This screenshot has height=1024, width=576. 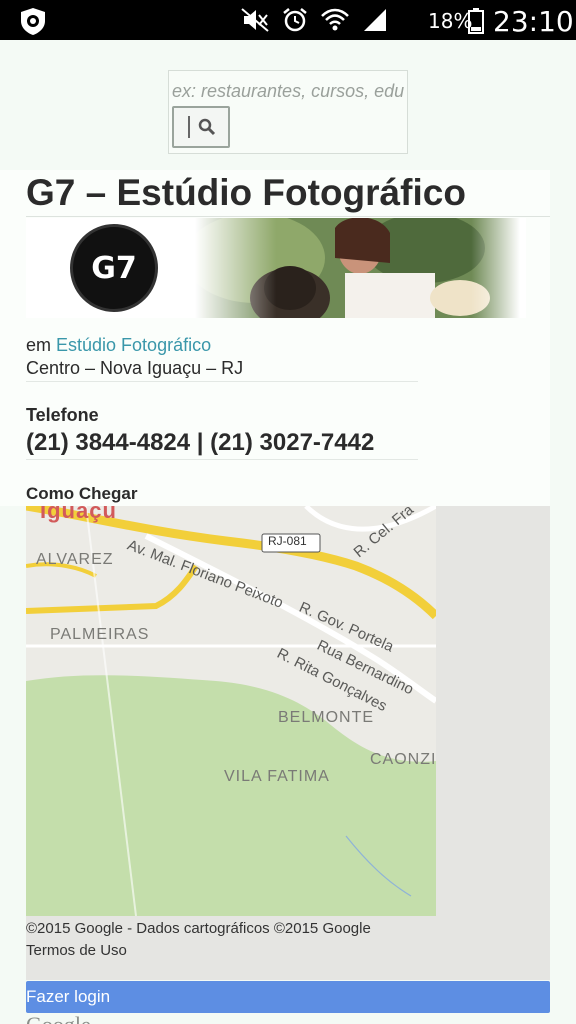 I want to click on search-button, so click(x=201, y=127).